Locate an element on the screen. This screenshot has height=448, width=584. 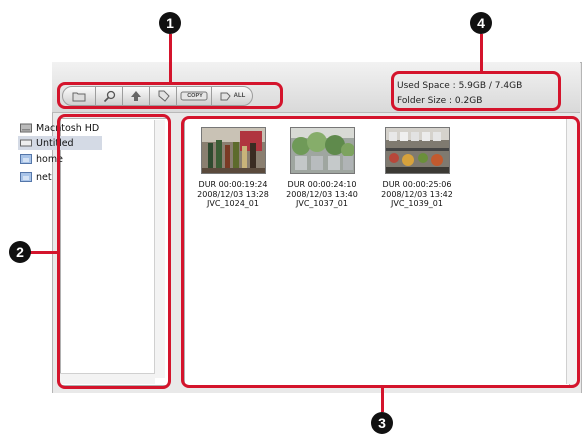
callout-badge-3: 3 is located at coordinates (382, 423).